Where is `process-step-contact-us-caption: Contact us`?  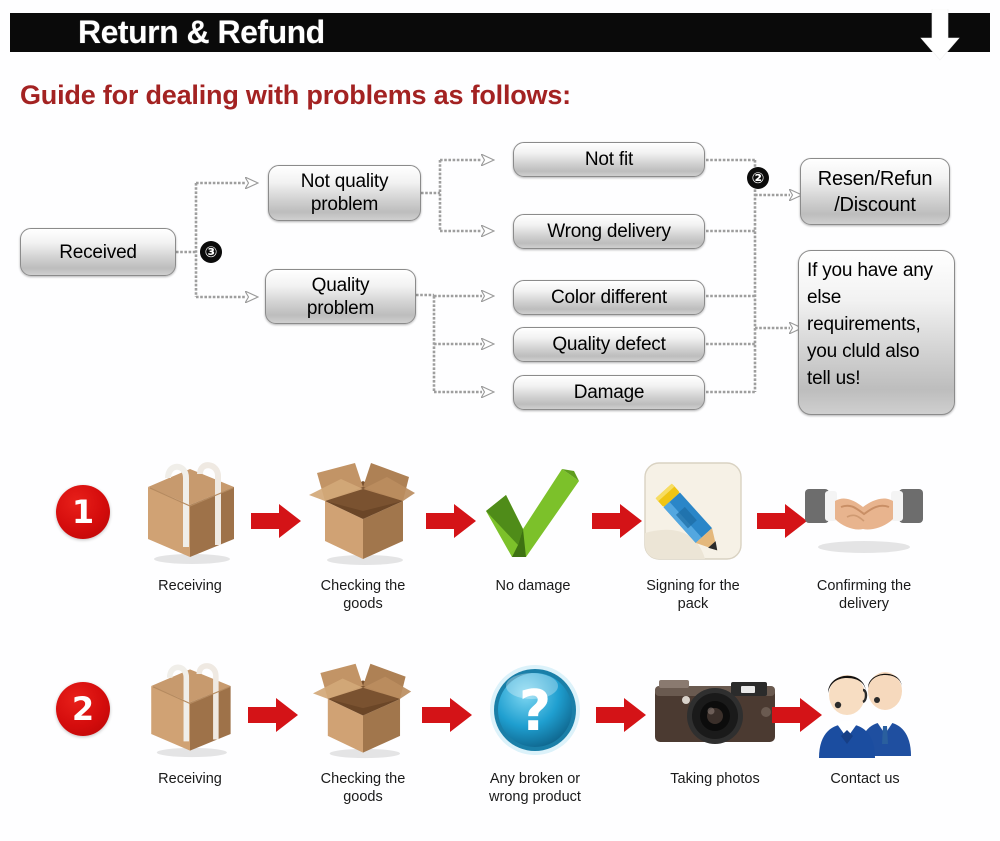
process-step-contact-us-caption: Contact us is located at coordinates (865, 779).